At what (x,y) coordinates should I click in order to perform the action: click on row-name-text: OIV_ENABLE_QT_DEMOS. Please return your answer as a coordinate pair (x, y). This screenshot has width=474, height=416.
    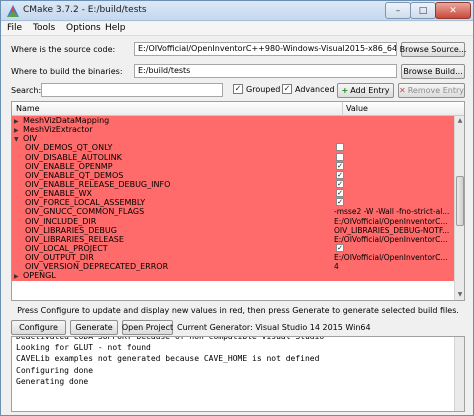
    Looking at the image, I should click on (74, 175).